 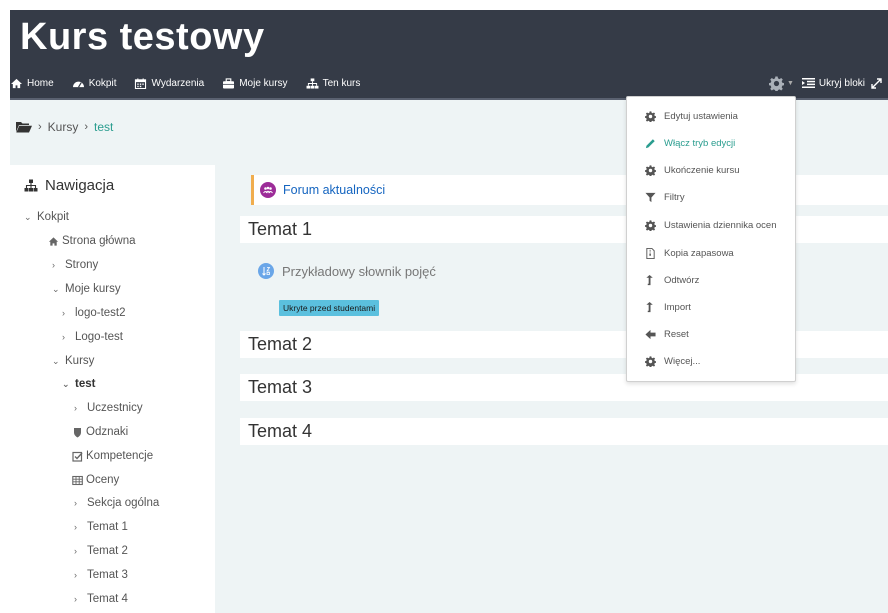 I want to click on nav-item-home: Strona główna, so click(x=92, y=241).